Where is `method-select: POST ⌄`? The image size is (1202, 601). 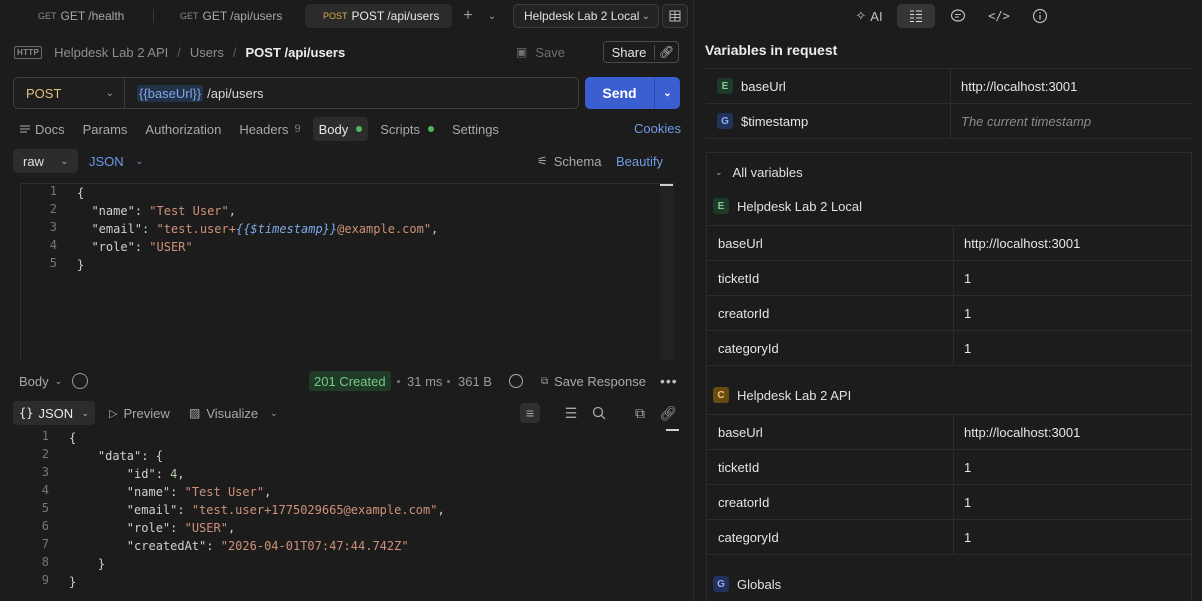
method-select: POST ⌄ is located at coordinates (69, 93).